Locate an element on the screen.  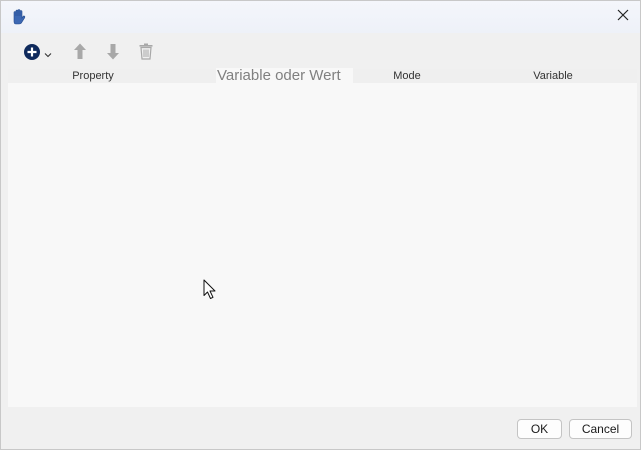
chevron-down-icon is located at coordinates (48, 54).